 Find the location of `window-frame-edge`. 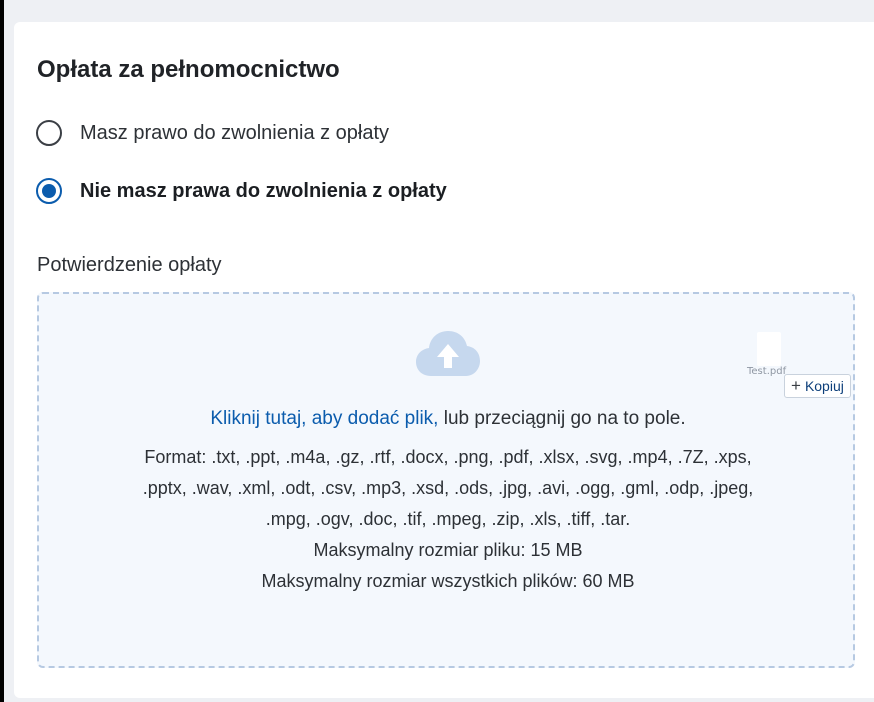

window-frame-edge is located at coordinates (2, 351).